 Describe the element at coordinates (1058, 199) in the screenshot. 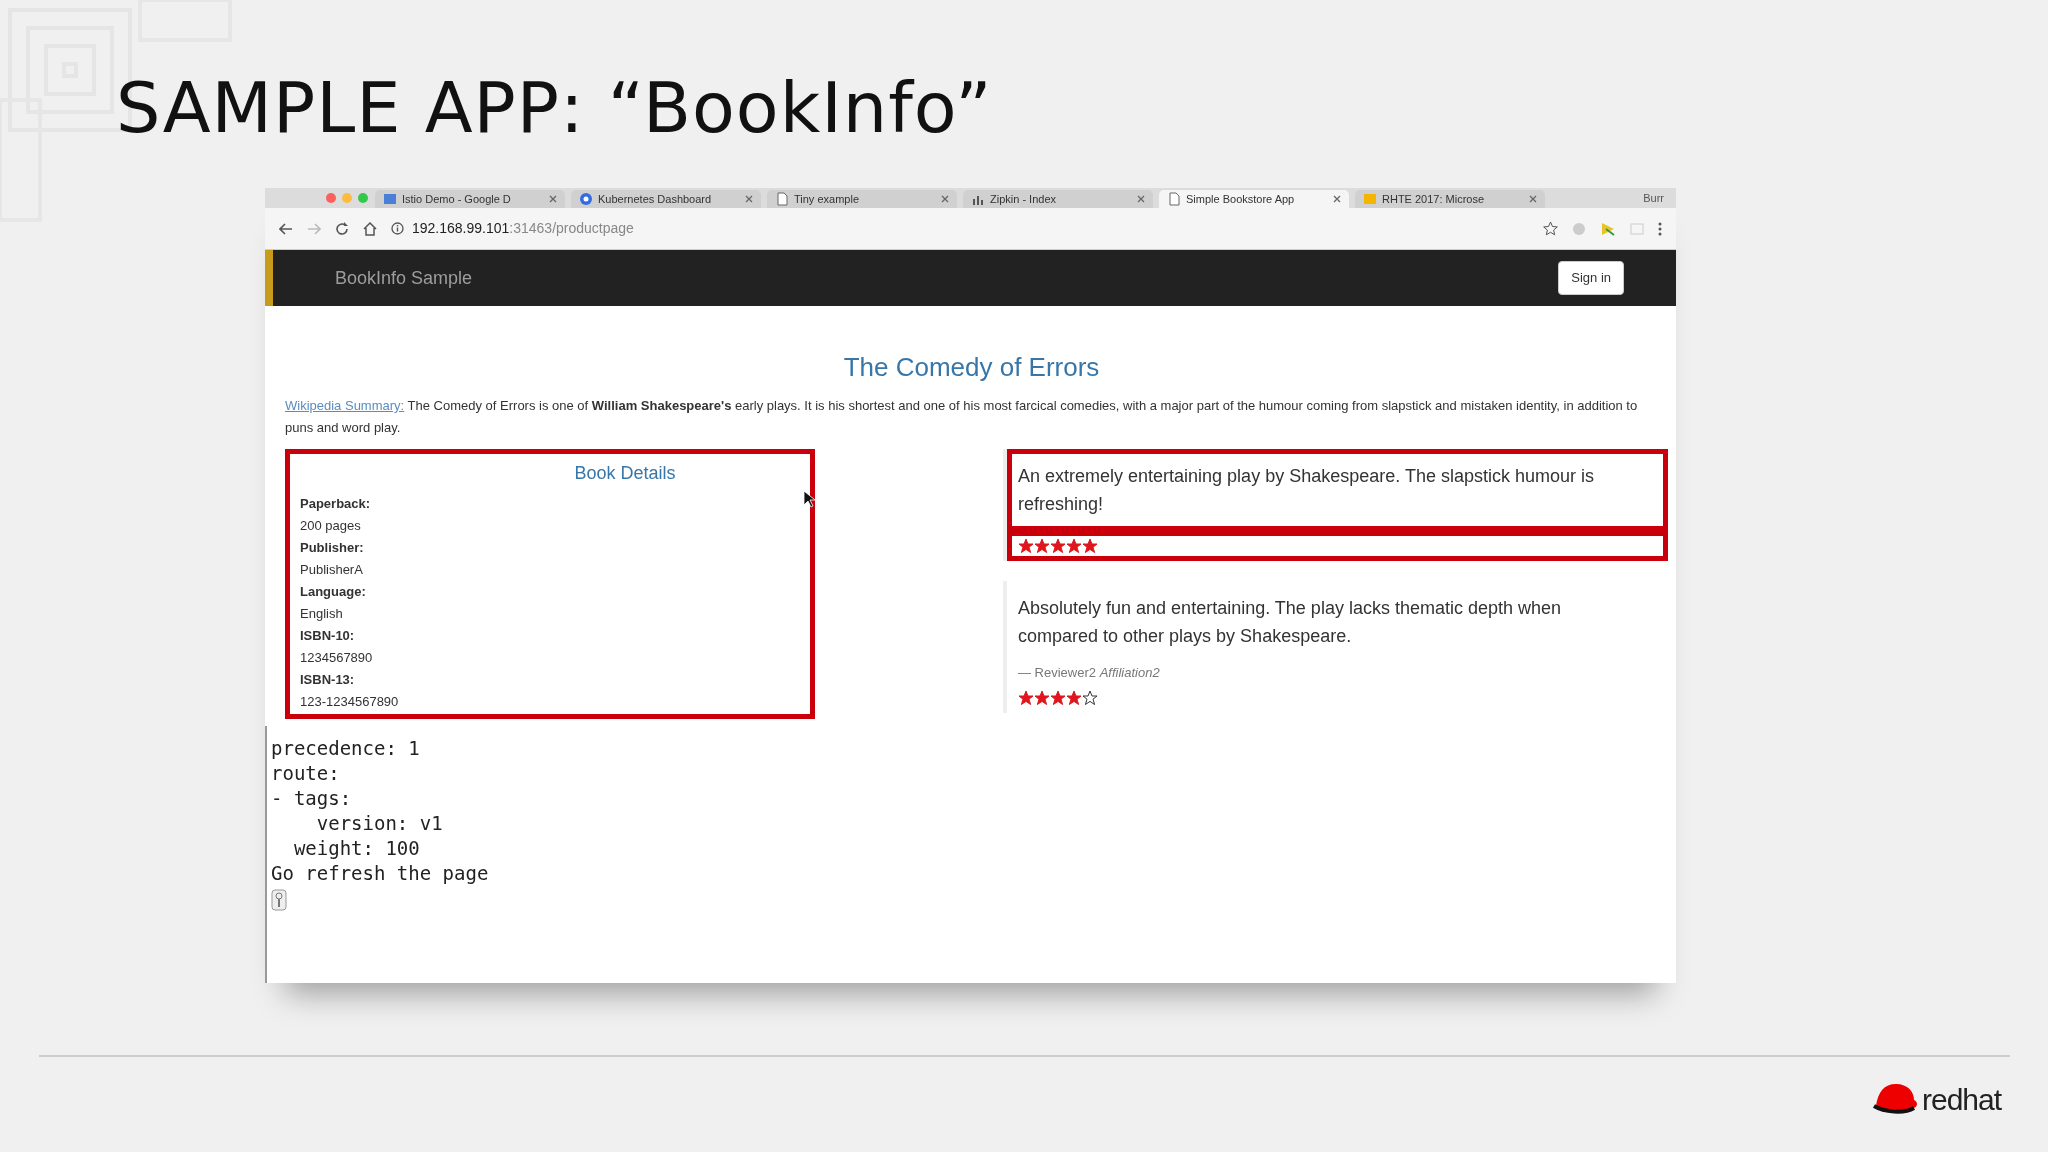

I see `browser-tab: Zipkin - Index` at that location.